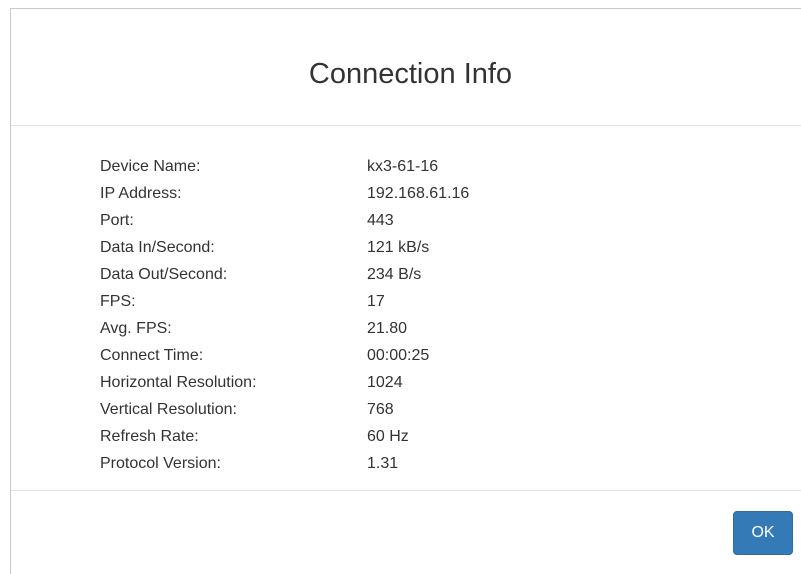  I want to click on info-value: 1.31, so click(383, 463).